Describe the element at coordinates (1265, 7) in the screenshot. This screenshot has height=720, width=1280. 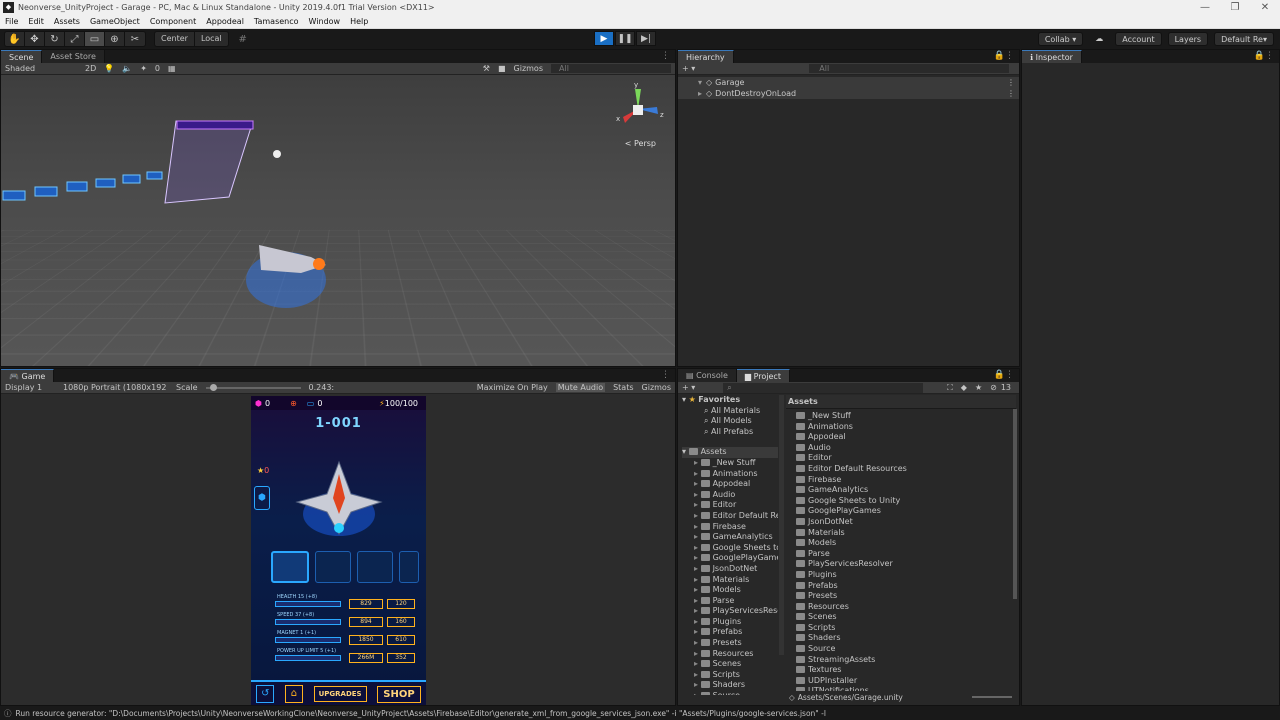
I see `close-button: ✕` at that location.